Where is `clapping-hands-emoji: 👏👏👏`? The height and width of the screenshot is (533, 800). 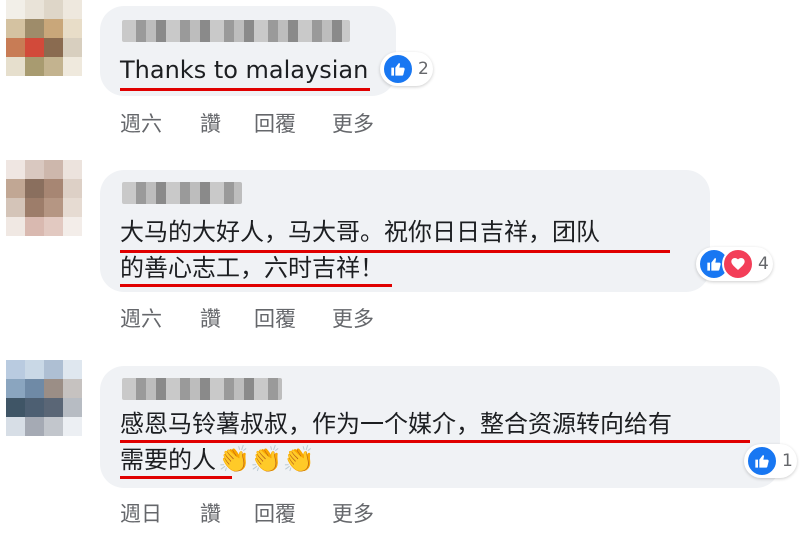 clapping-hands-emoji: 👏👏👏 is located at coordinates (267, 460).